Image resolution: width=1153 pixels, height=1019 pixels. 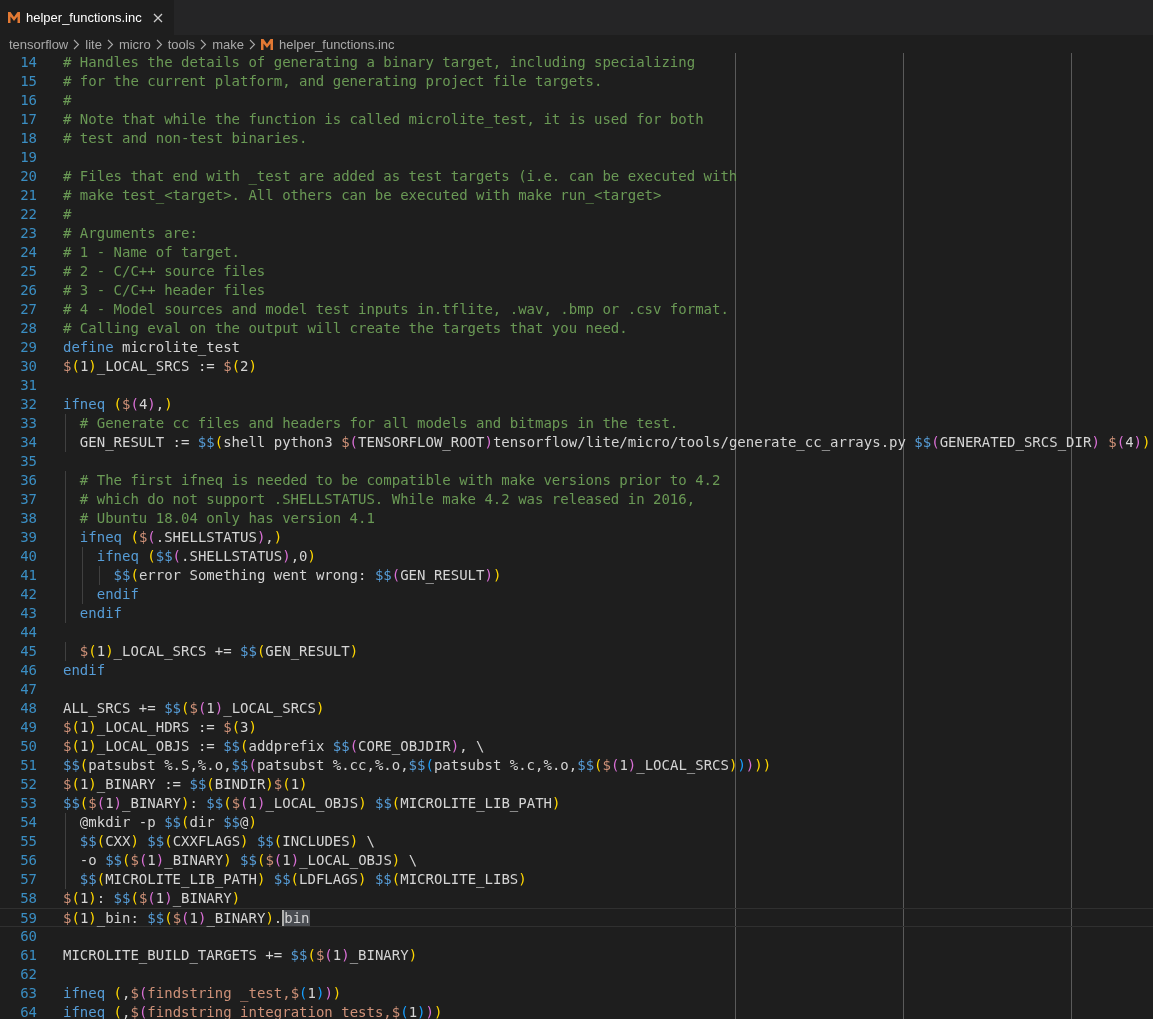 I want to click on line-number: 64, so click(x=28, y=1011).